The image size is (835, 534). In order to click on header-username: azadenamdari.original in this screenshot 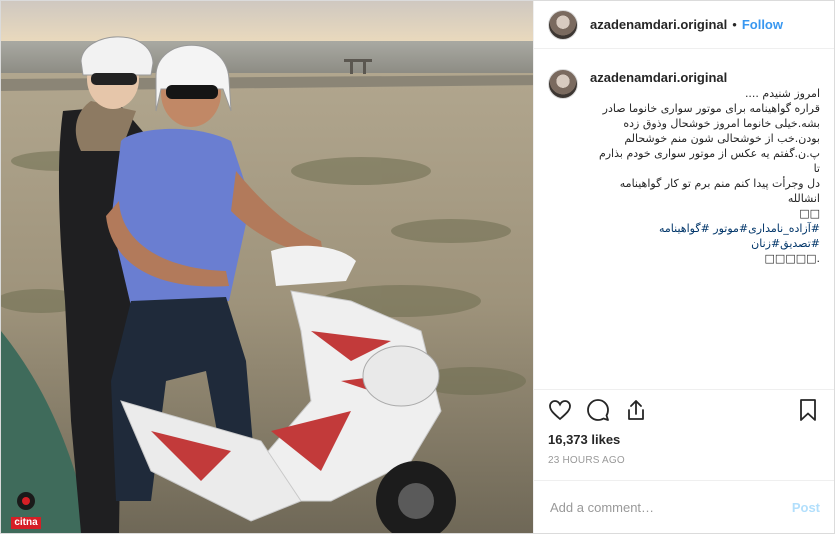, I will do `click(658, 24)`.